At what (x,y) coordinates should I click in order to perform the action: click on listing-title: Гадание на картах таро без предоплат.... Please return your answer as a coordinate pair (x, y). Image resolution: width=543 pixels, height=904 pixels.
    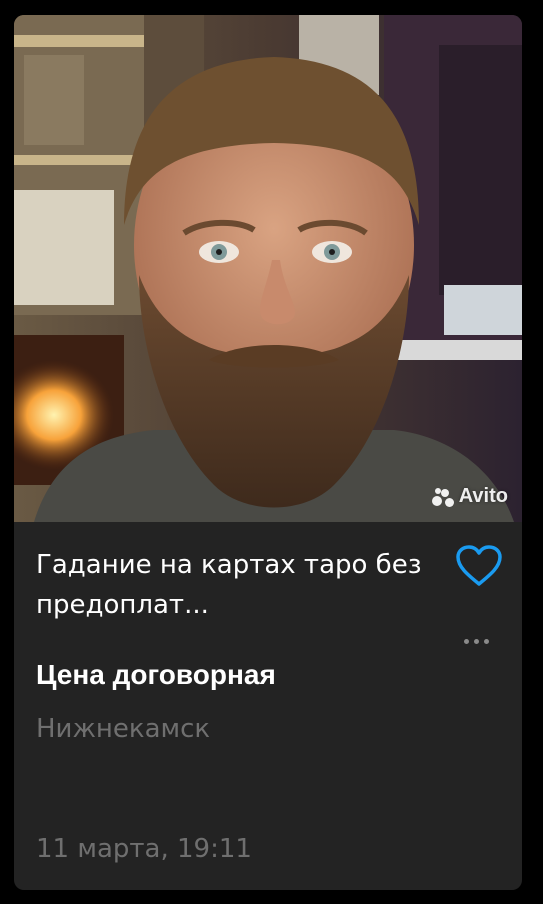
    Looking at the image, I should click on (236, 585).